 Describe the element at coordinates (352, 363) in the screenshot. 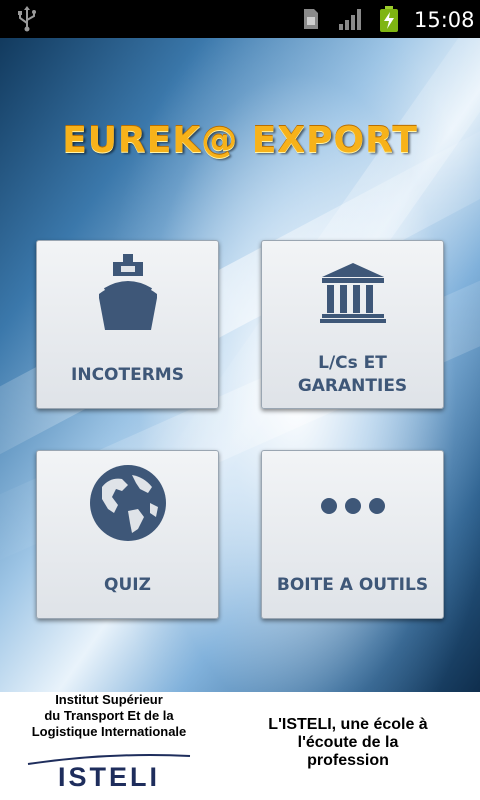

I see `lcs-garanties-label-line-1: L/Cs ET` at that location.